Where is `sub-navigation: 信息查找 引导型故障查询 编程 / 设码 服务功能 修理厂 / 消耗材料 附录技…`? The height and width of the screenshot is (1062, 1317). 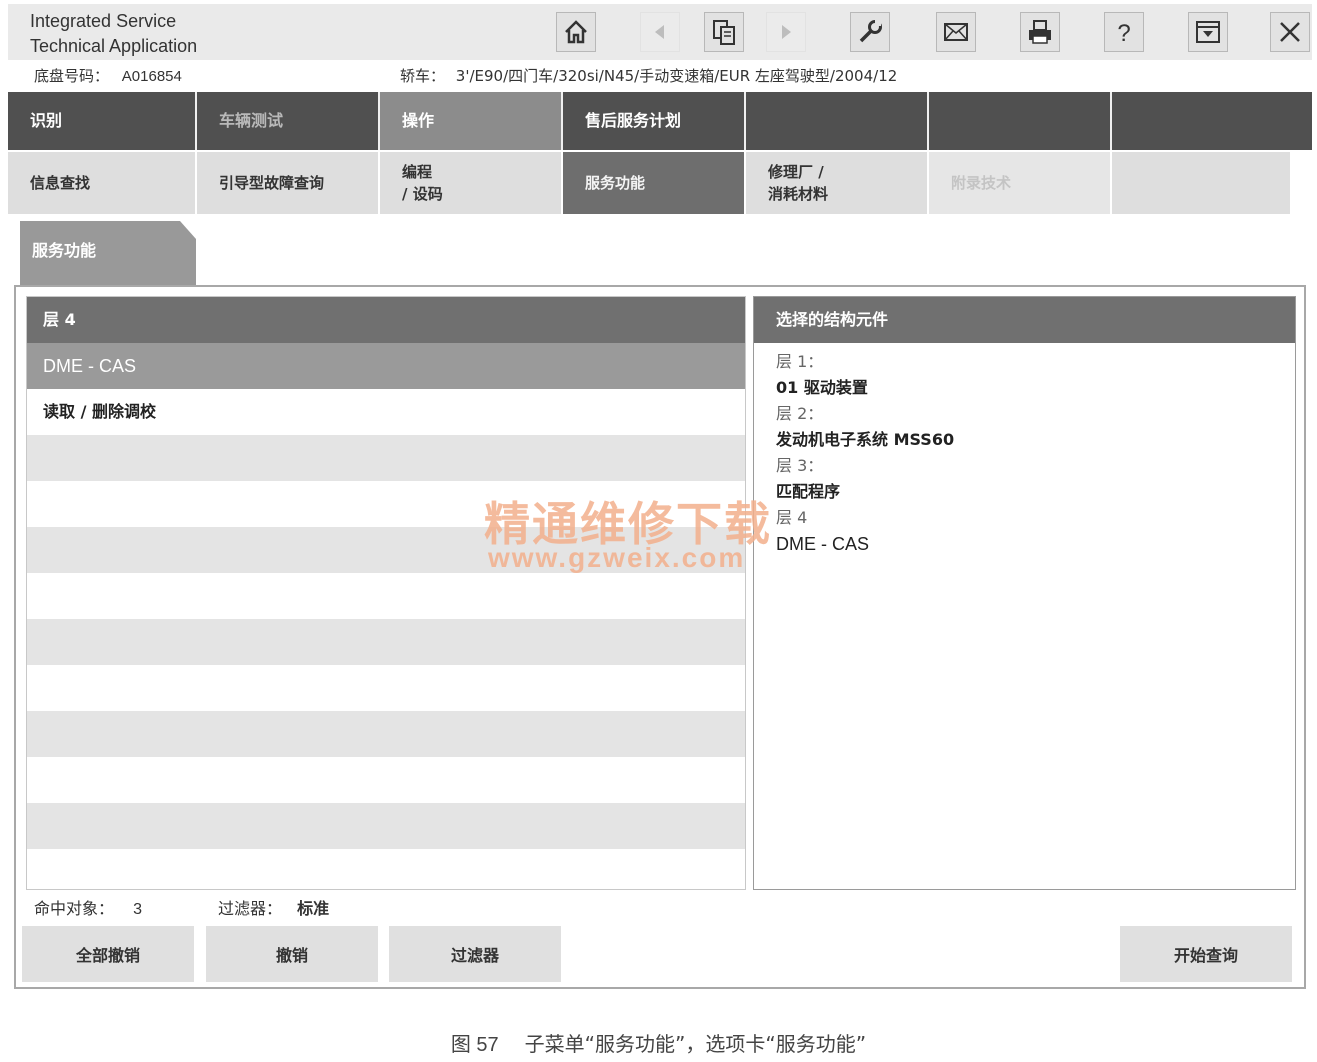 sub-navigation: 信息查找 引导型故障查询 编程 / 设码 服务功能 修理厂 / 消耗材料 附录技… is located at coordinates (660, 183).